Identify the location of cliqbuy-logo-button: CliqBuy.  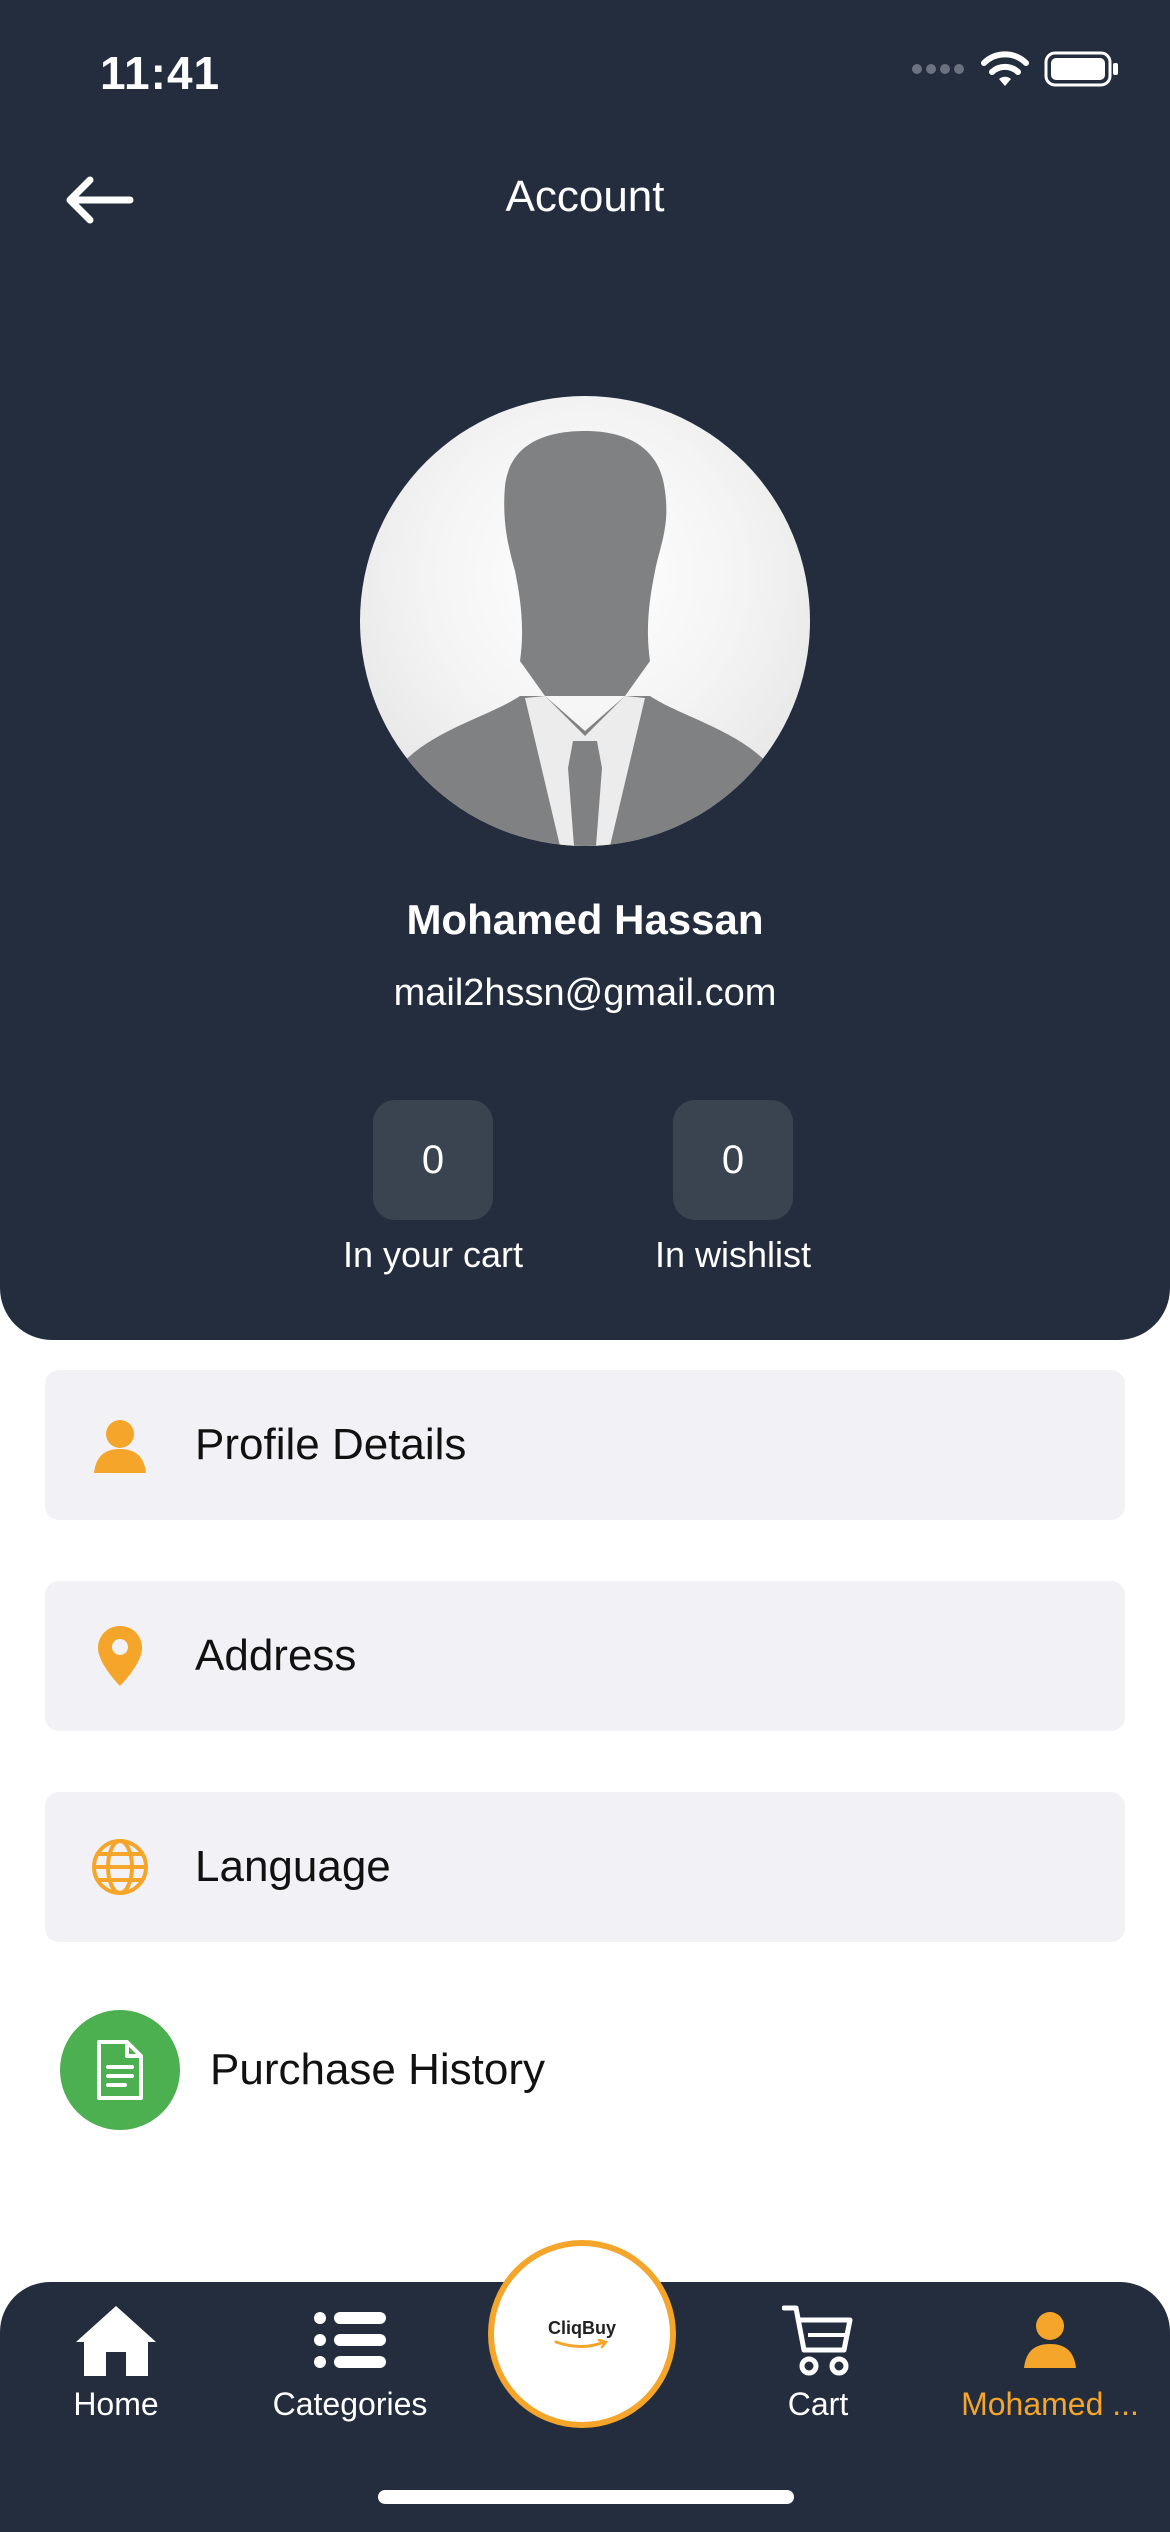
(582, 2334).